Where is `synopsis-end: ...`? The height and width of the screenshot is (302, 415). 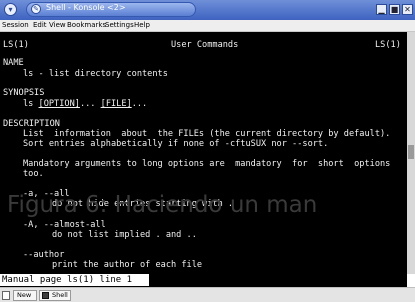 synopsis-end: ... is located at coordinates (139, 104).